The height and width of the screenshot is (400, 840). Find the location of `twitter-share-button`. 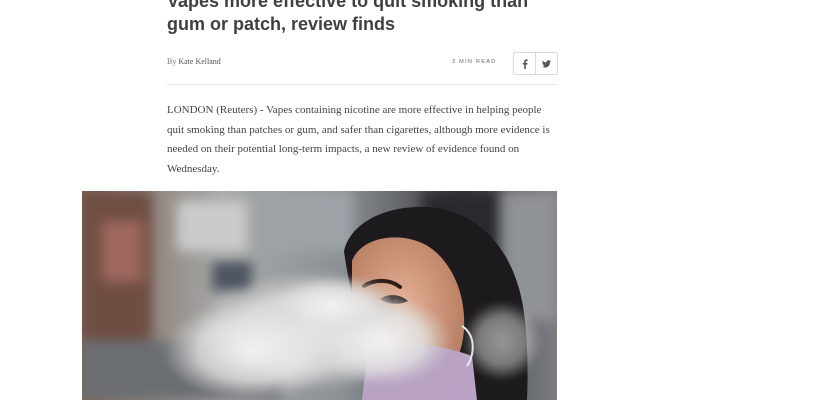

twitter-share-button is located at coordinates (546, 63).